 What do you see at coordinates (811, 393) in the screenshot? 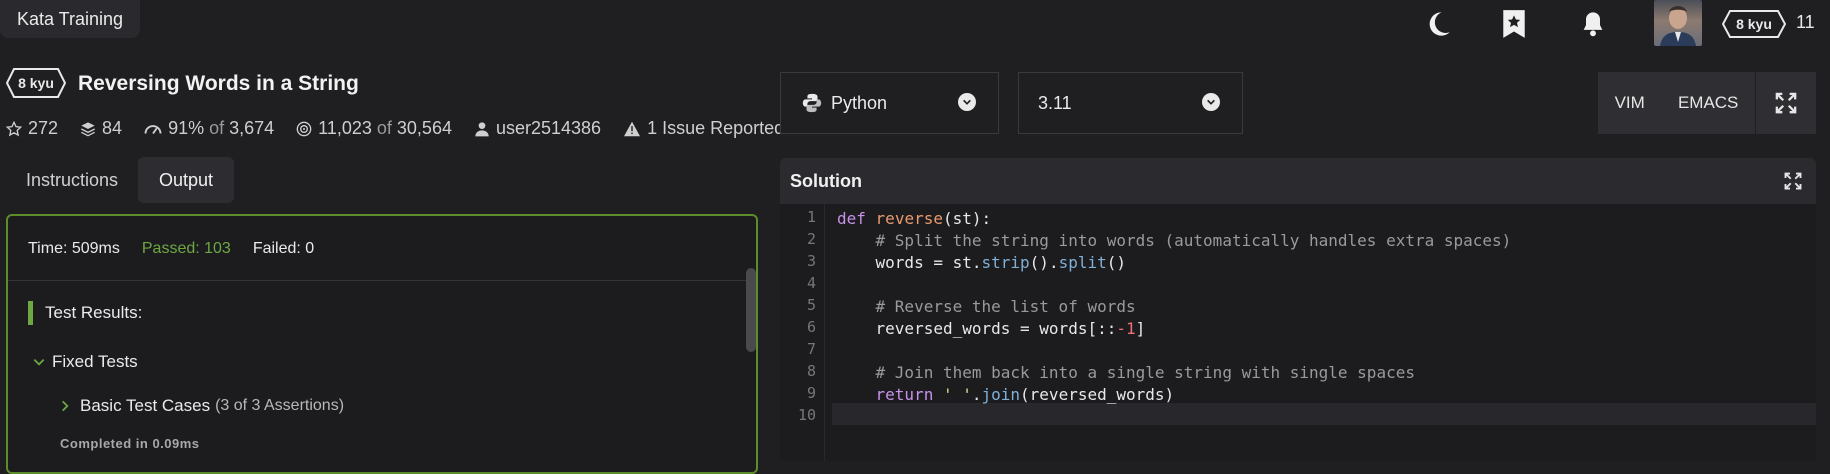
I see `line-number: 9` at bounding box center [811, 393].